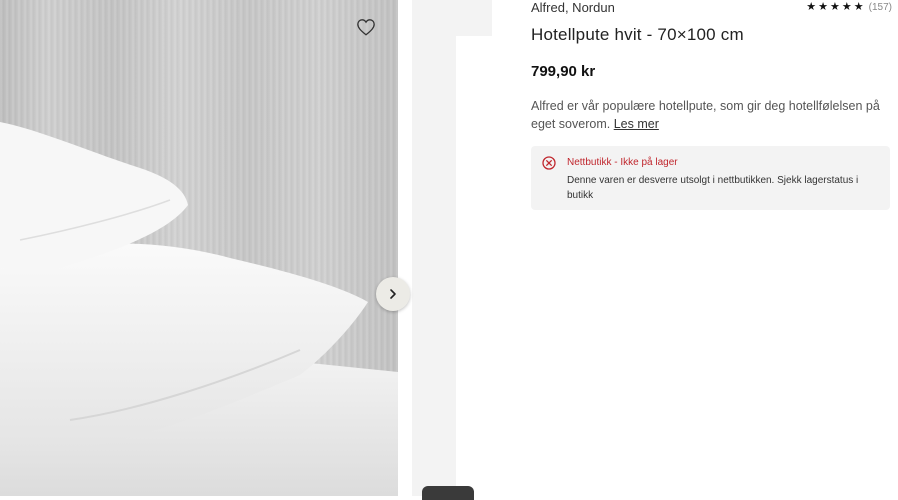 Image resolution: width=898 pixels, height=500 pixels. I want to click on stock-status-title: Nettbutikk - Ikke på lager, so click(622, 162).